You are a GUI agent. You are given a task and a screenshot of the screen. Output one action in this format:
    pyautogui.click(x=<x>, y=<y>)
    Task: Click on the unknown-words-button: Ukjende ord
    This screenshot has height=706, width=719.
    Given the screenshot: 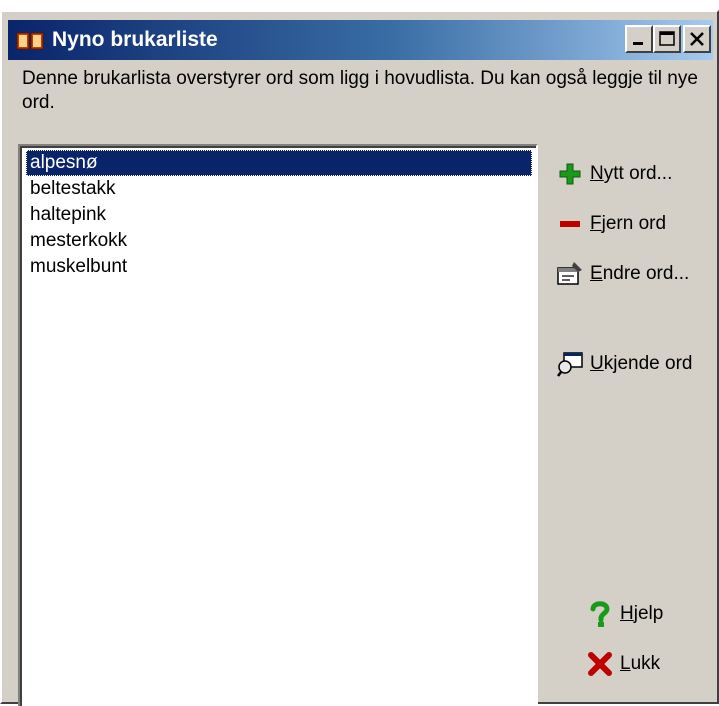 What is the action you would take?
    pyautogui.click(x=624, y=364)
    